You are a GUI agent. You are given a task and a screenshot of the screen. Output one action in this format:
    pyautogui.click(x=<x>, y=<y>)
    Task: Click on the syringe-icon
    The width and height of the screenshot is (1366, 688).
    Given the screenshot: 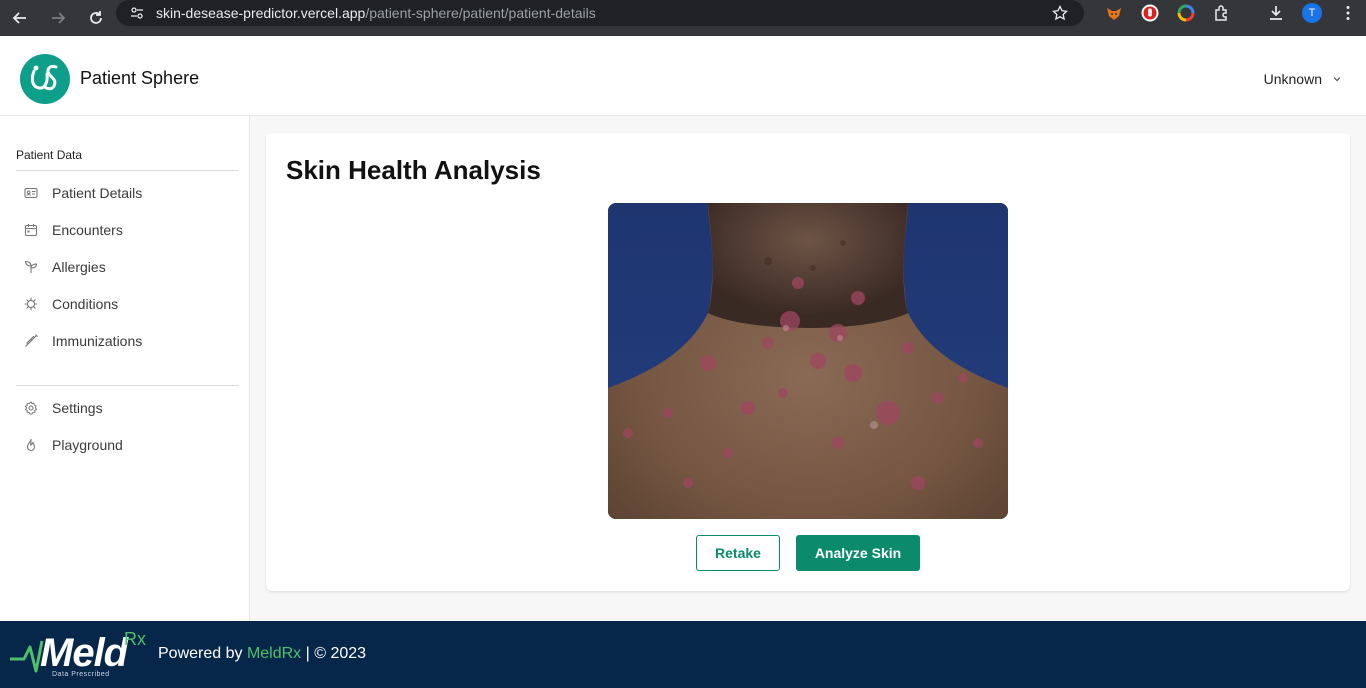 What is the action you would take?
    pyautogui.click(x=31, y=340)
    